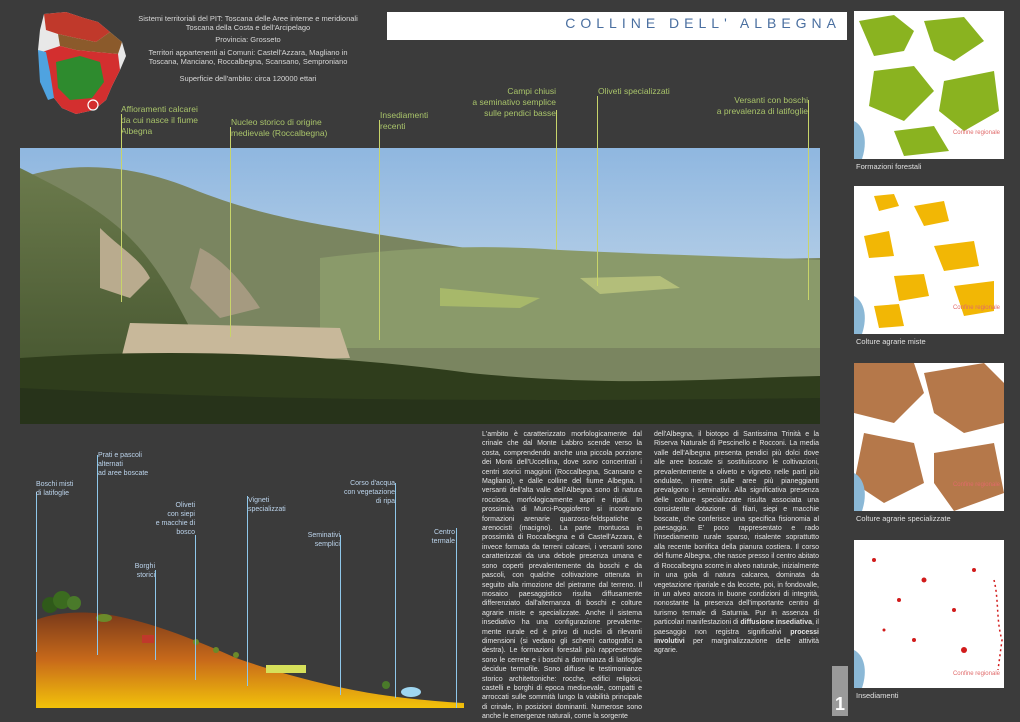 The height and width of the screenshot is (722, 1020). What do you see at coordinates (267, 505) in the screenshot?
I see `section-label-vigneti: Vigneti specializzati` at bounding box center [267, 505].